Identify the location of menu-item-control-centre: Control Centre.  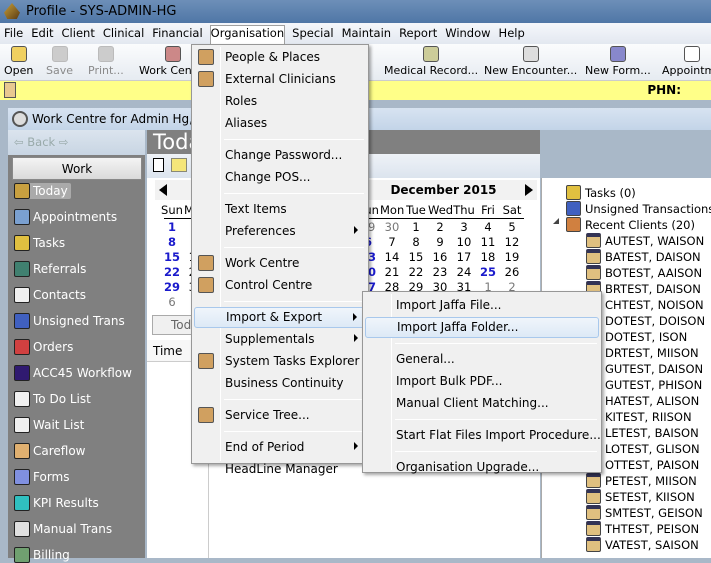
(280, 285).